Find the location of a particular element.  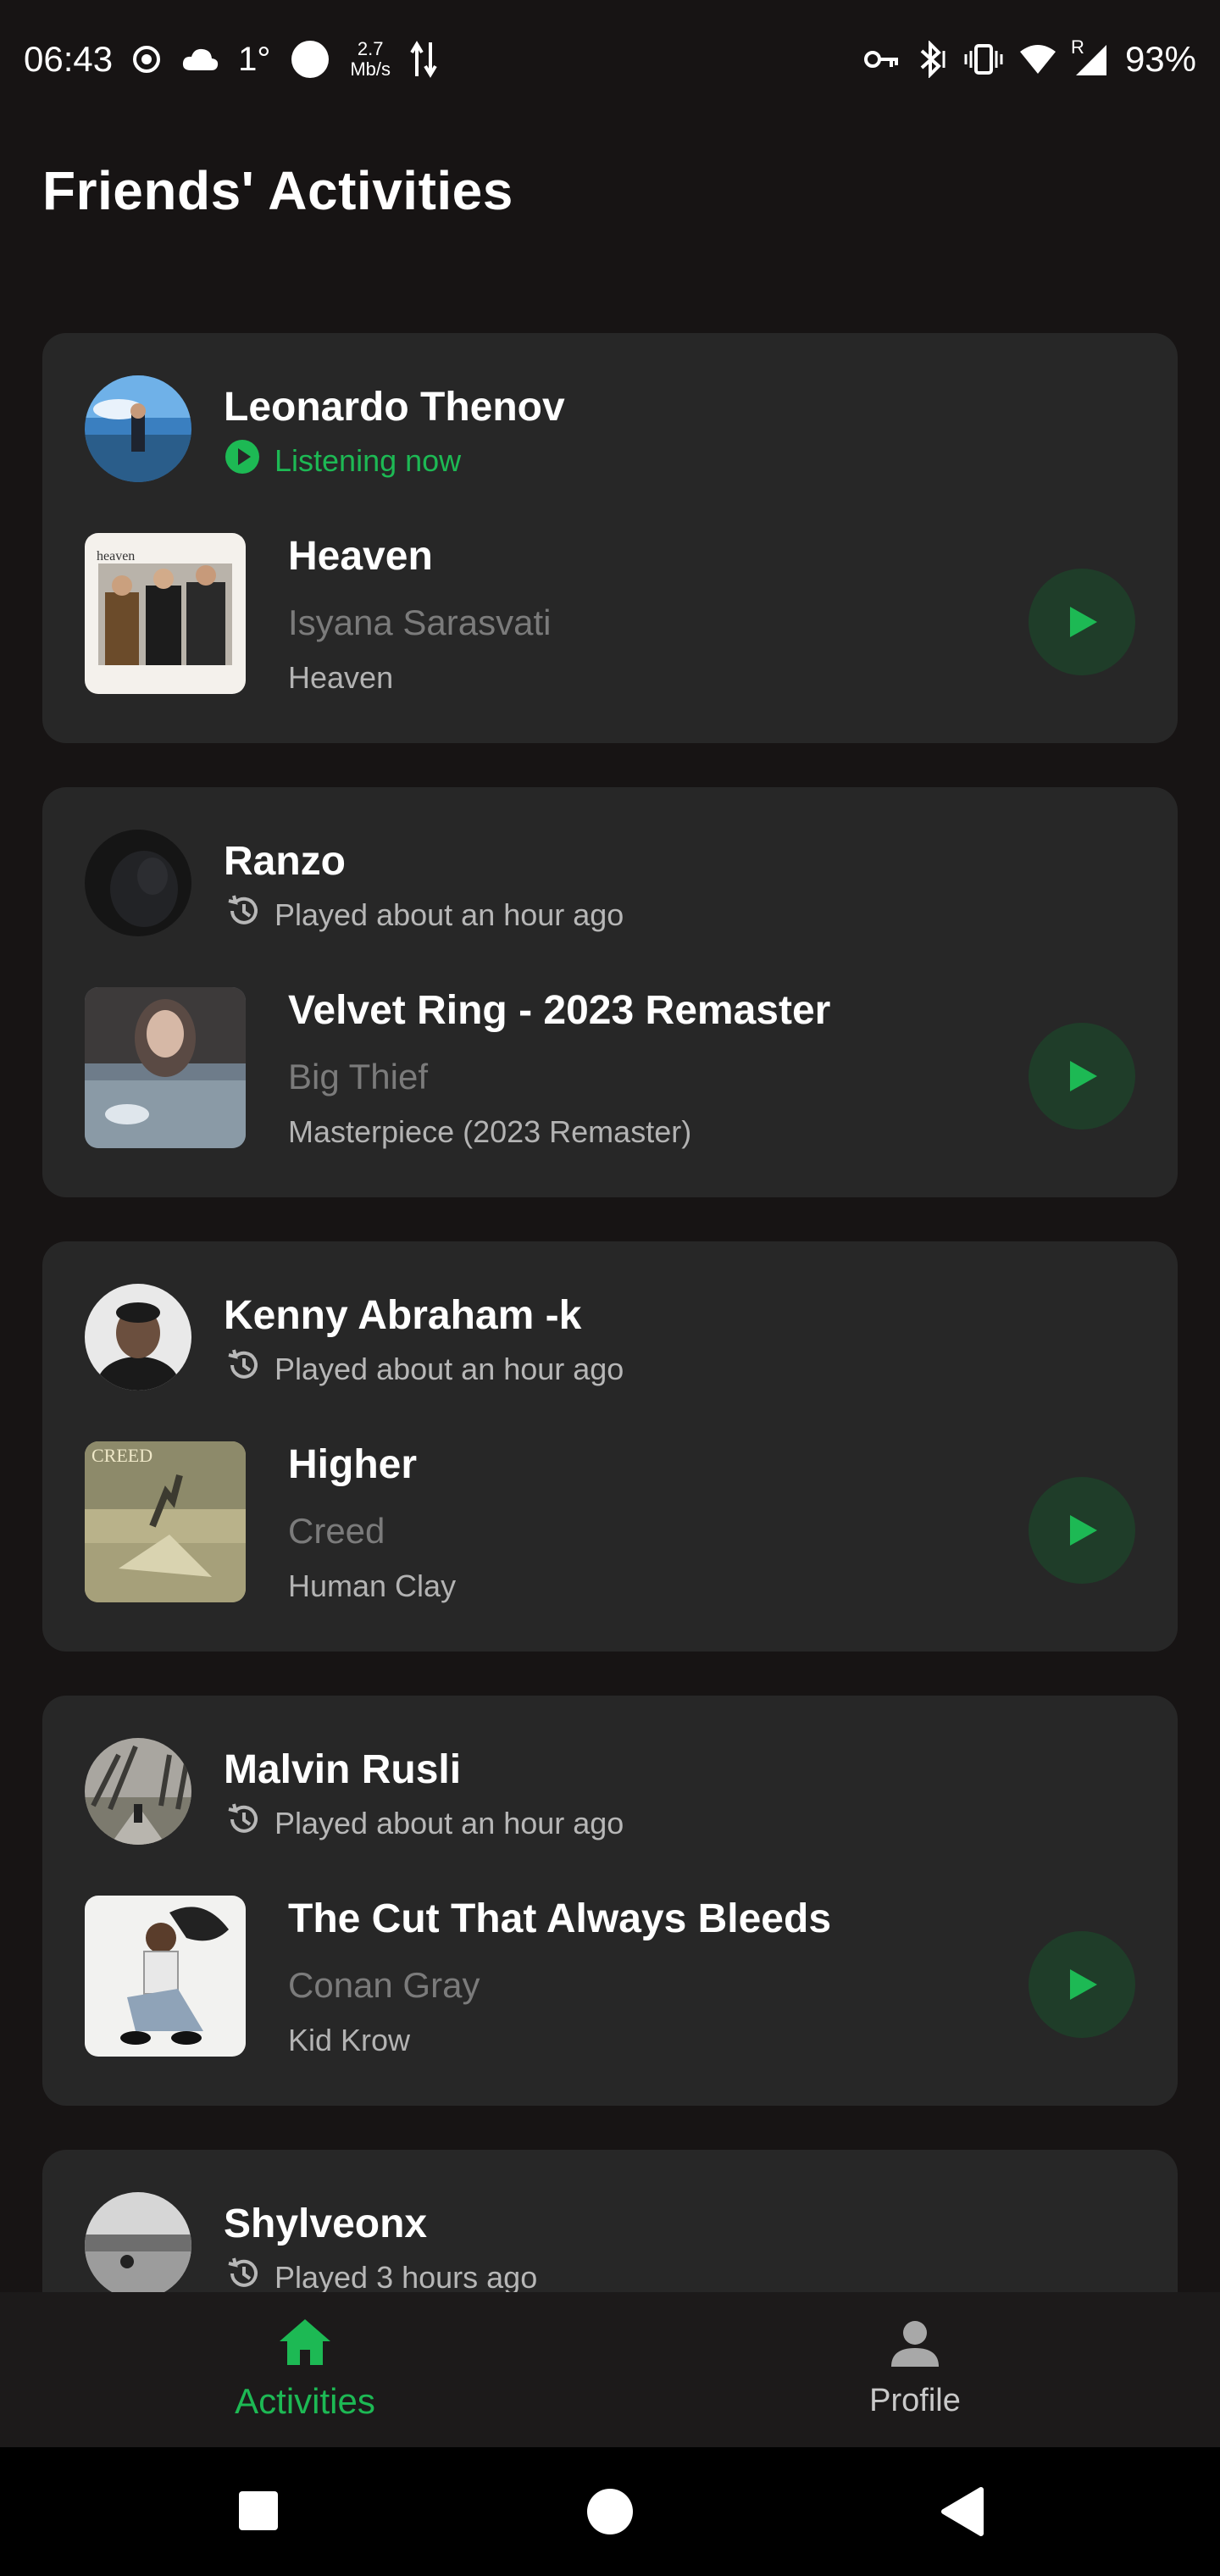

network-speed: 2.7 Mb/s is located at coordinates (370, 59).